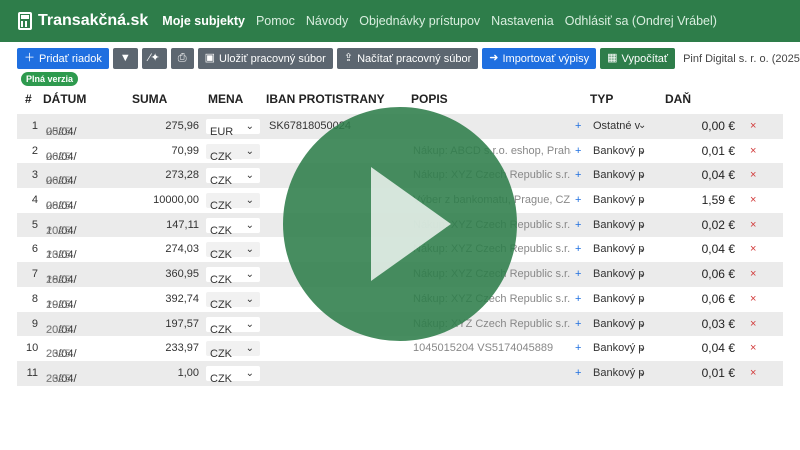 Image resolution: width=800 pixels, height=450 pixels. I want to click on calculator-icon, so click(25, 21).